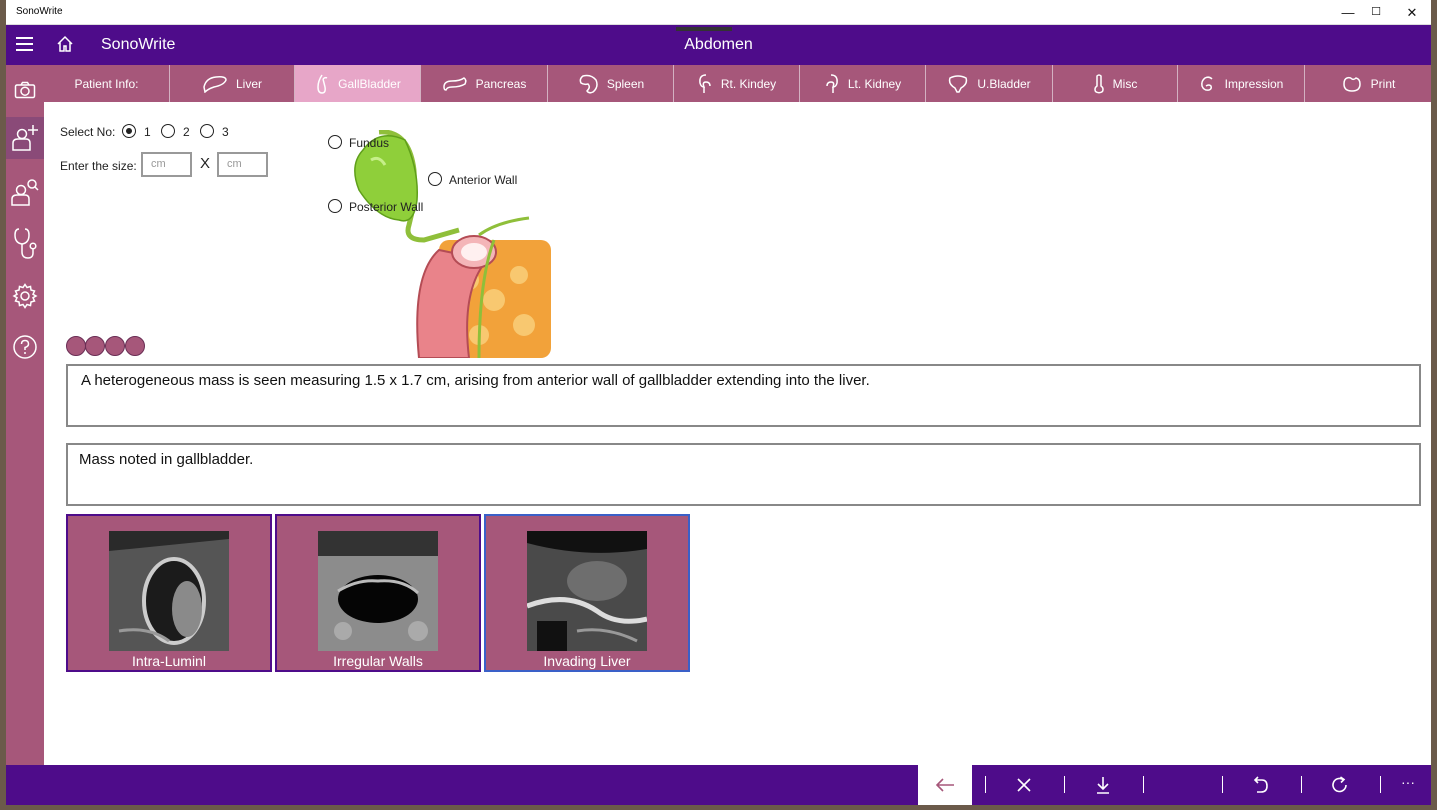  What do you see at coordinates (1412, 12) in the screenshot?
I see `close-button: ✕` at bounding box center [1412, 12].